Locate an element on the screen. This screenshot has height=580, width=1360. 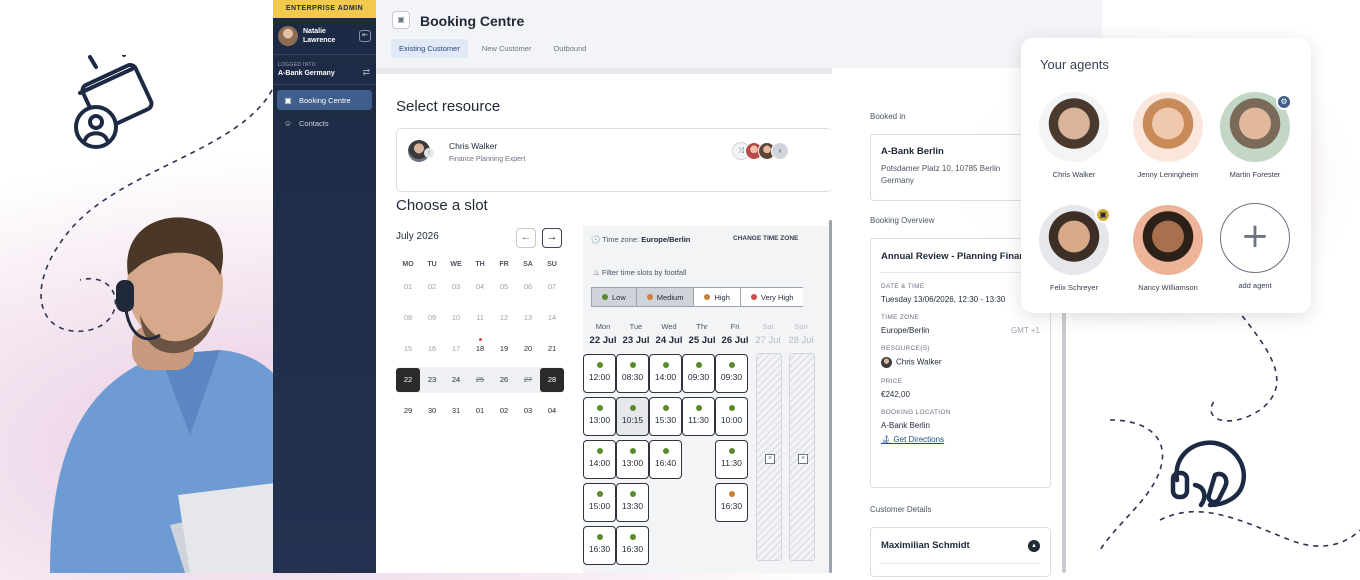
footfall-low: Low is located at coordinates (613, 297).